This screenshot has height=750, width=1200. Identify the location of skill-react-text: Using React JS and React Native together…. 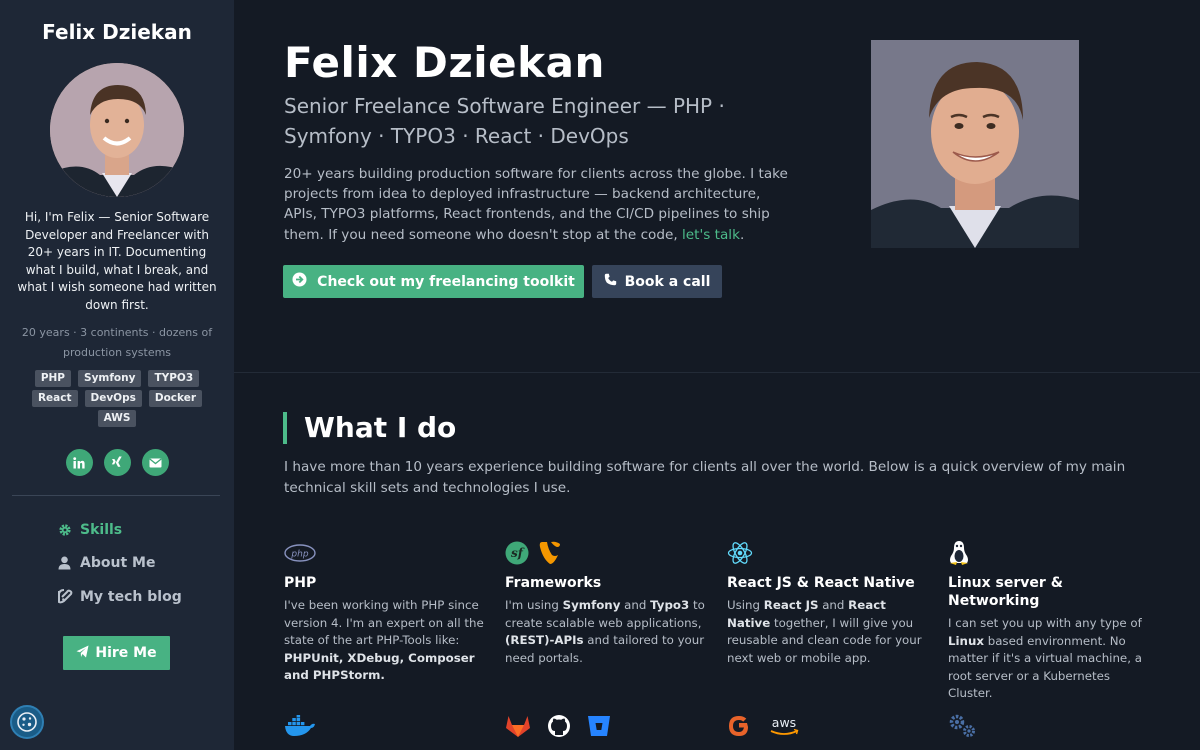
(824, 631).